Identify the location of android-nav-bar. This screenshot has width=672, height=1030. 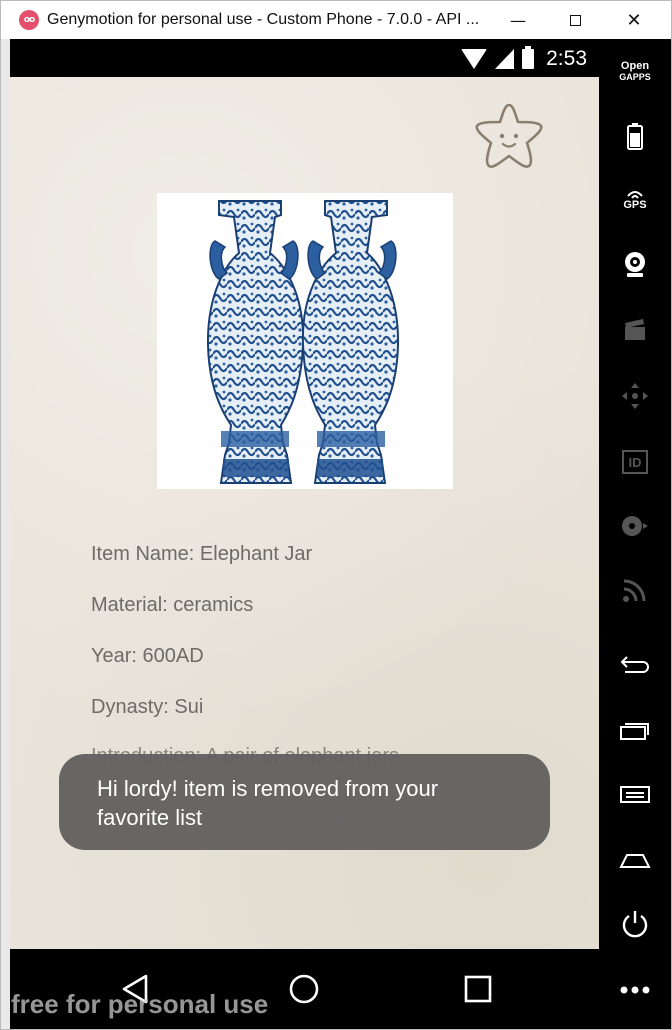
(304, 989).